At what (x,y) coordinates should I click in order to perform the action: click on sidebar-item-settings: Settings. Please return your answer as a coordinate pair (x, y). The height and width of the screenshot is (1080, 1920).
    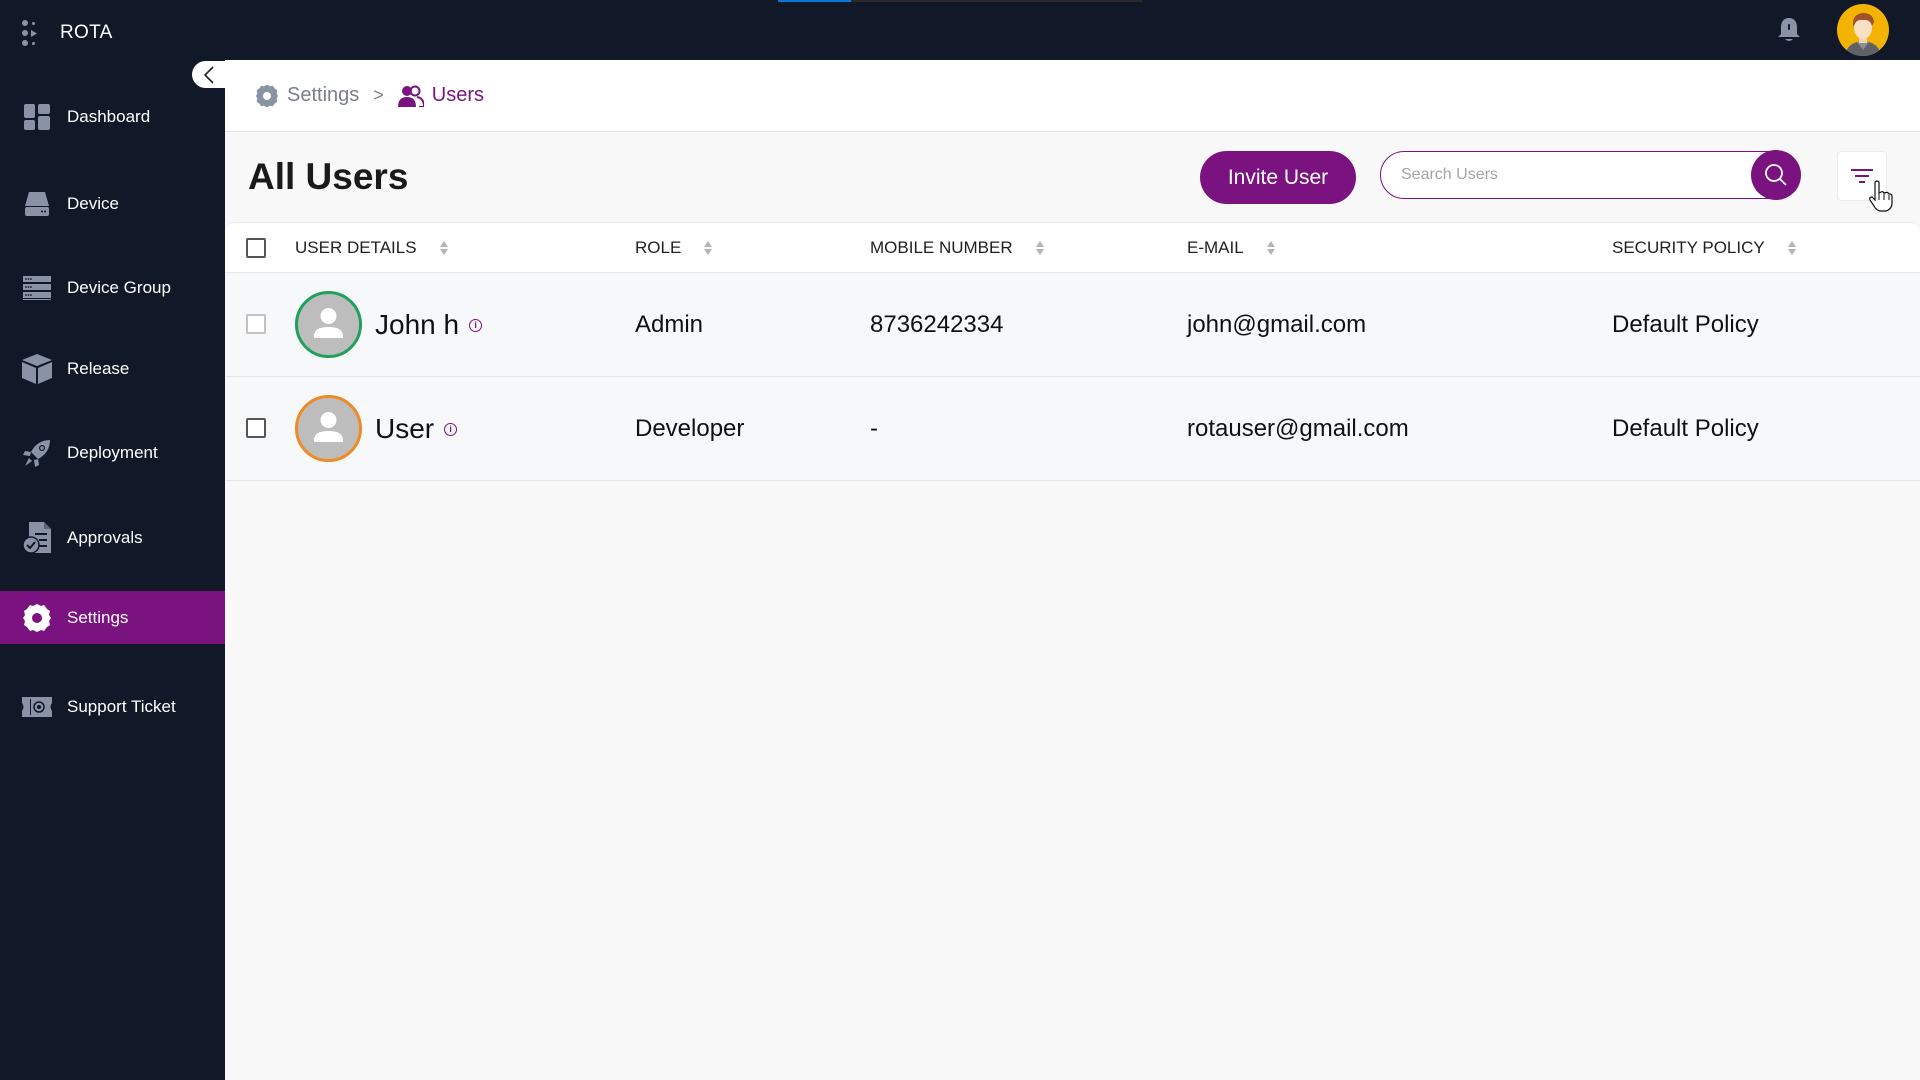
    Looking at the image, I should click on (112, 617).